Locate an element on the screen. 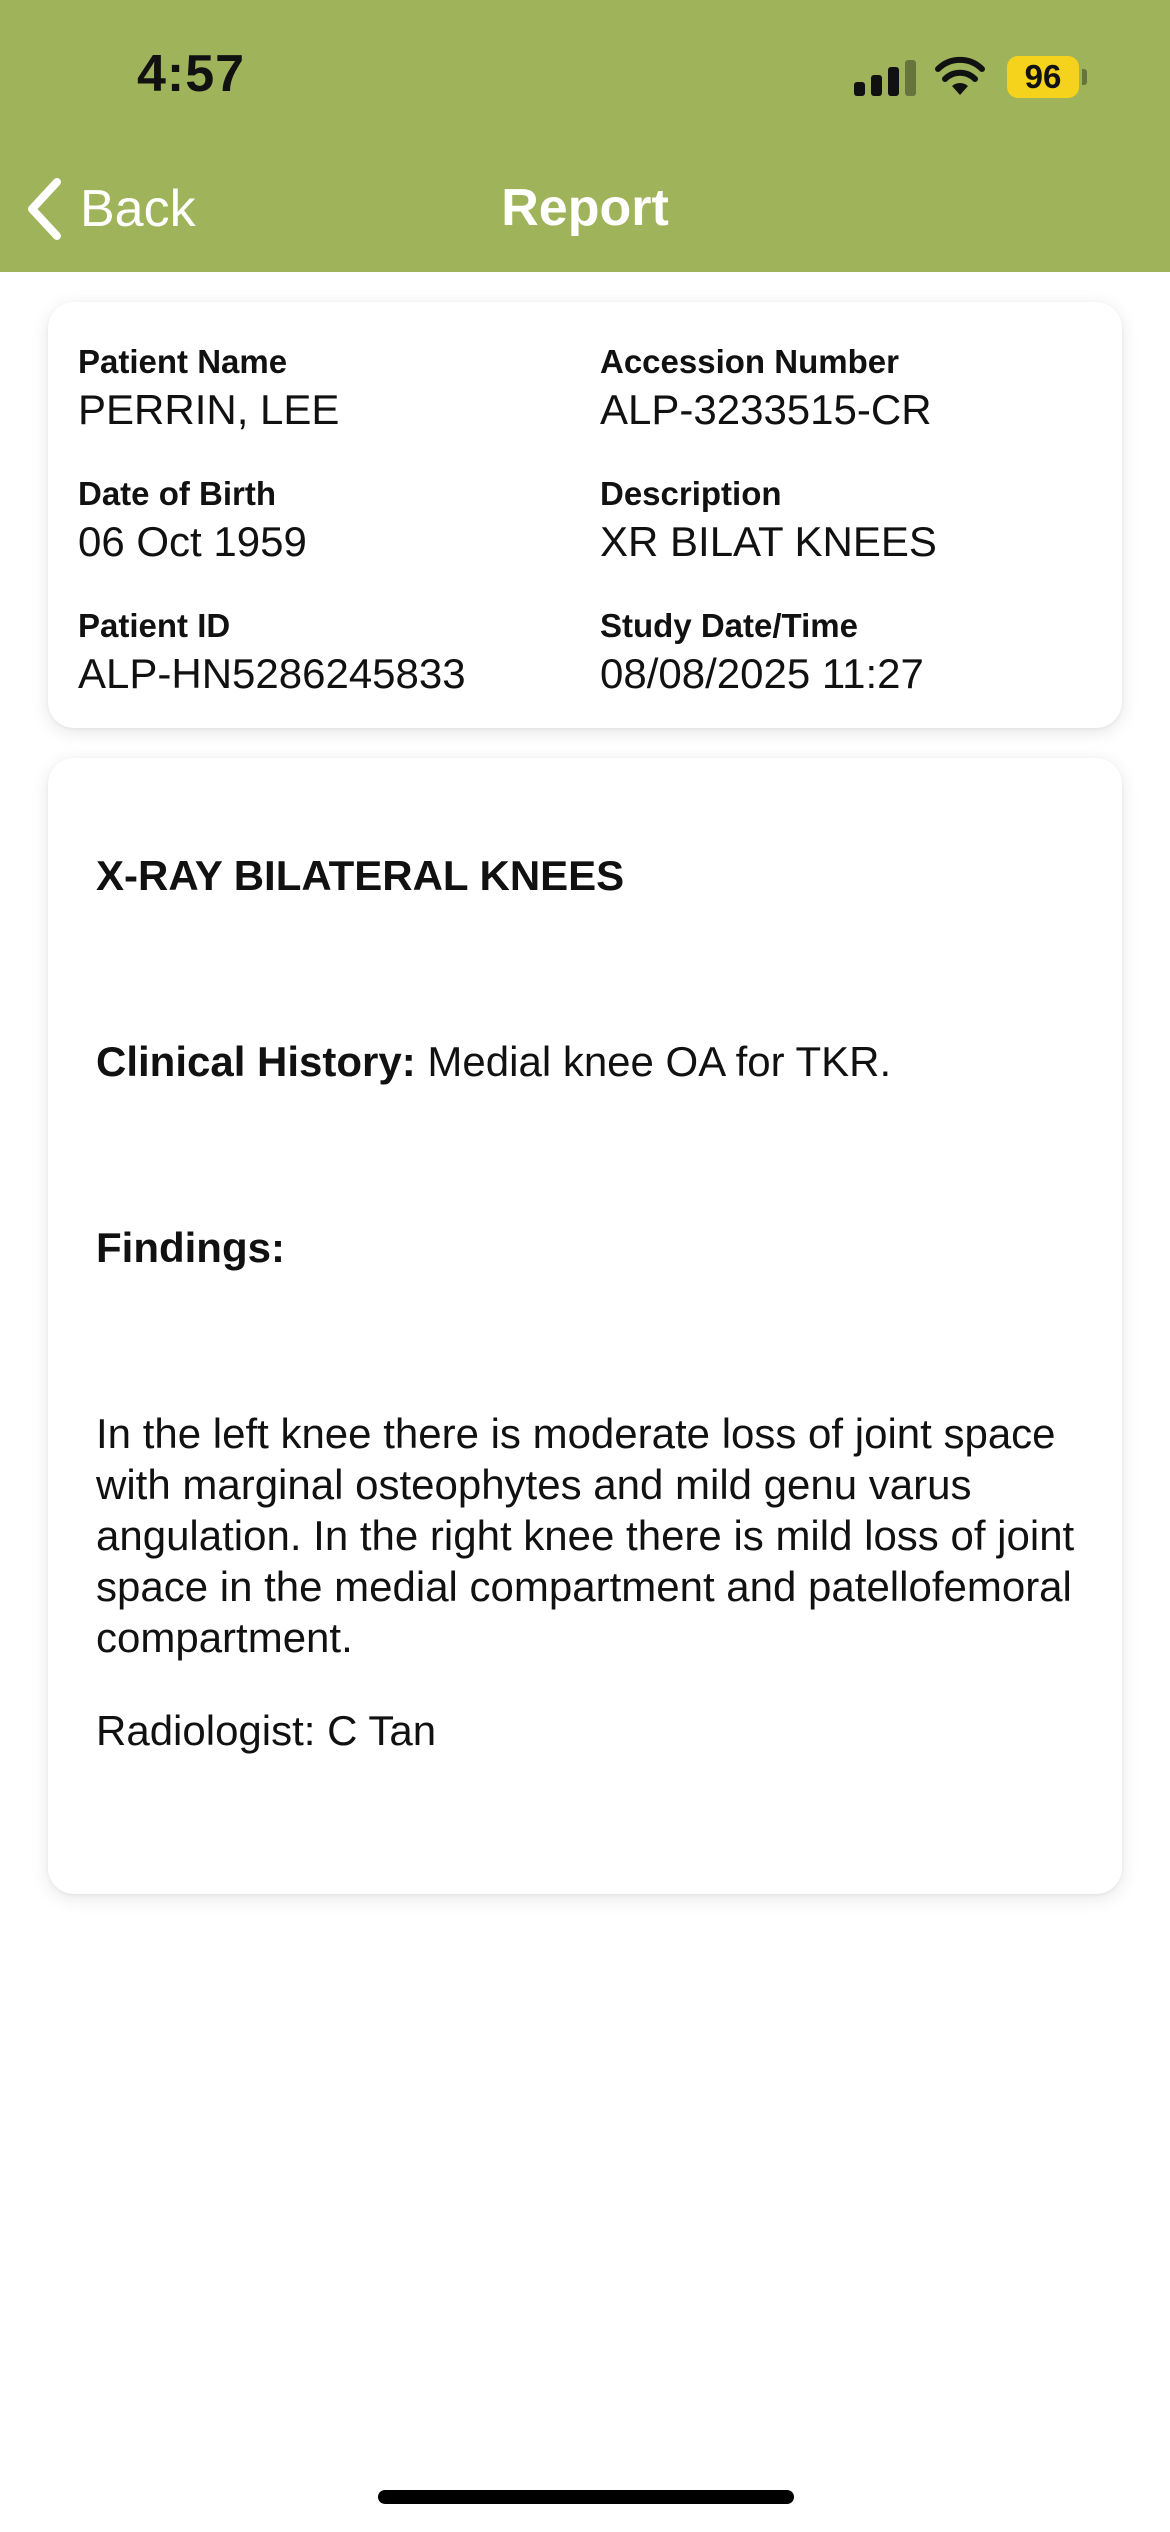  description-value: XR BILAT KNEES is located at coordinates (768, 541).